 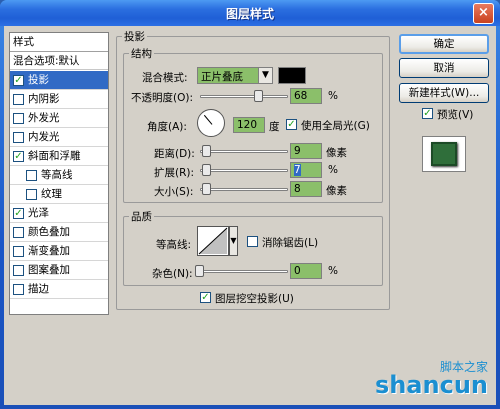 What do you see at coordinates (297, 170) in the screenshot?
I see `spread-value: 7` at bounding box center [297, 170].